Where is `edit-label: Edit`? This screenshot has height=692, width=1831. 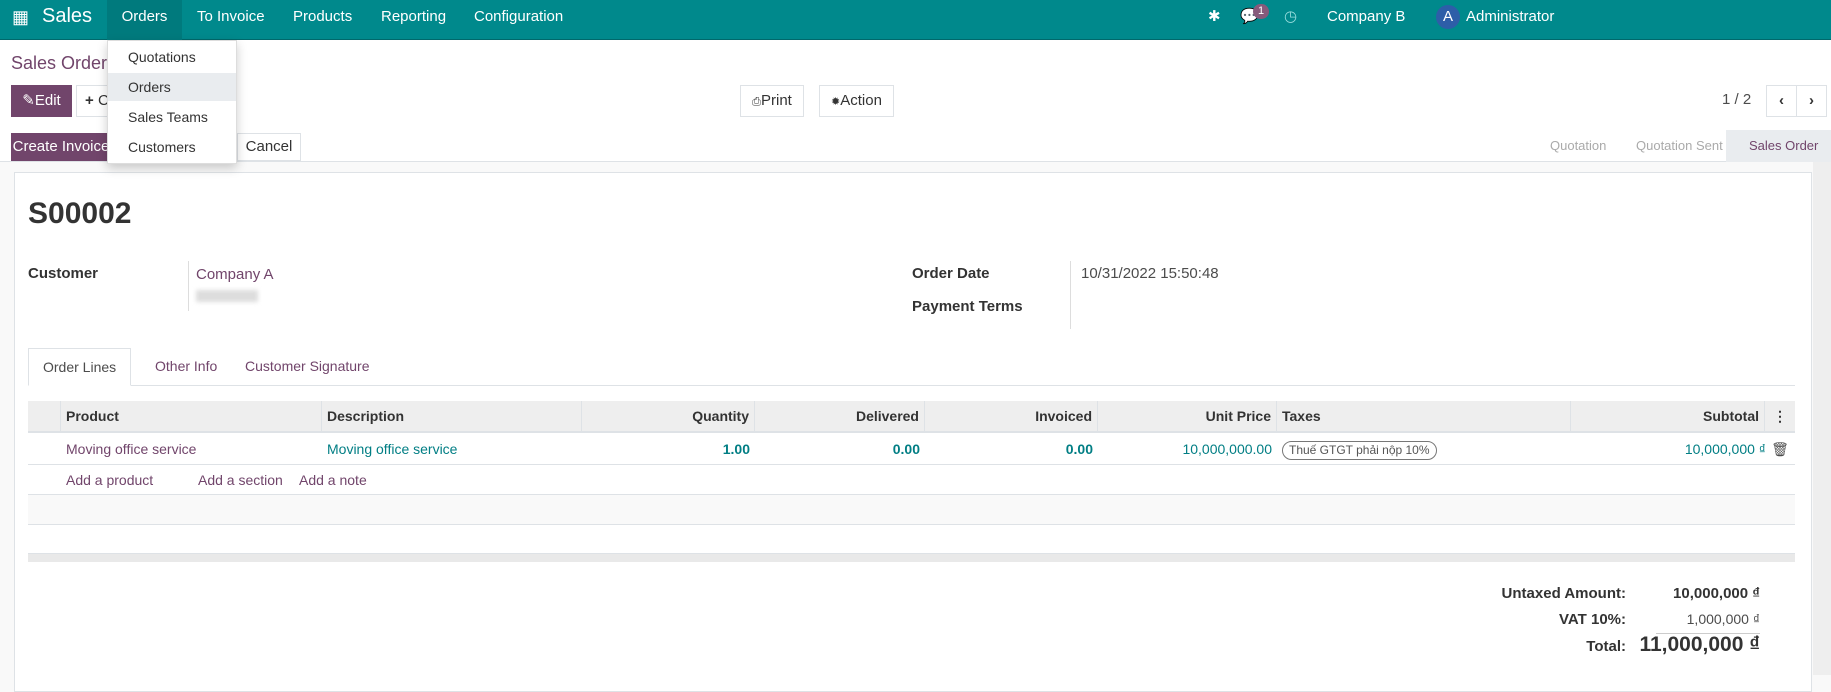
edit-label: Edit is located at coordinates (47, 100).